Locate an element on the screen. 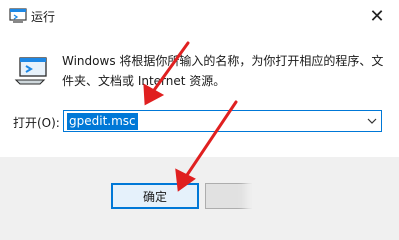 This screenshot has width=399, height=240. annotation-arrow-bottom is located at coordinates (210, 140).